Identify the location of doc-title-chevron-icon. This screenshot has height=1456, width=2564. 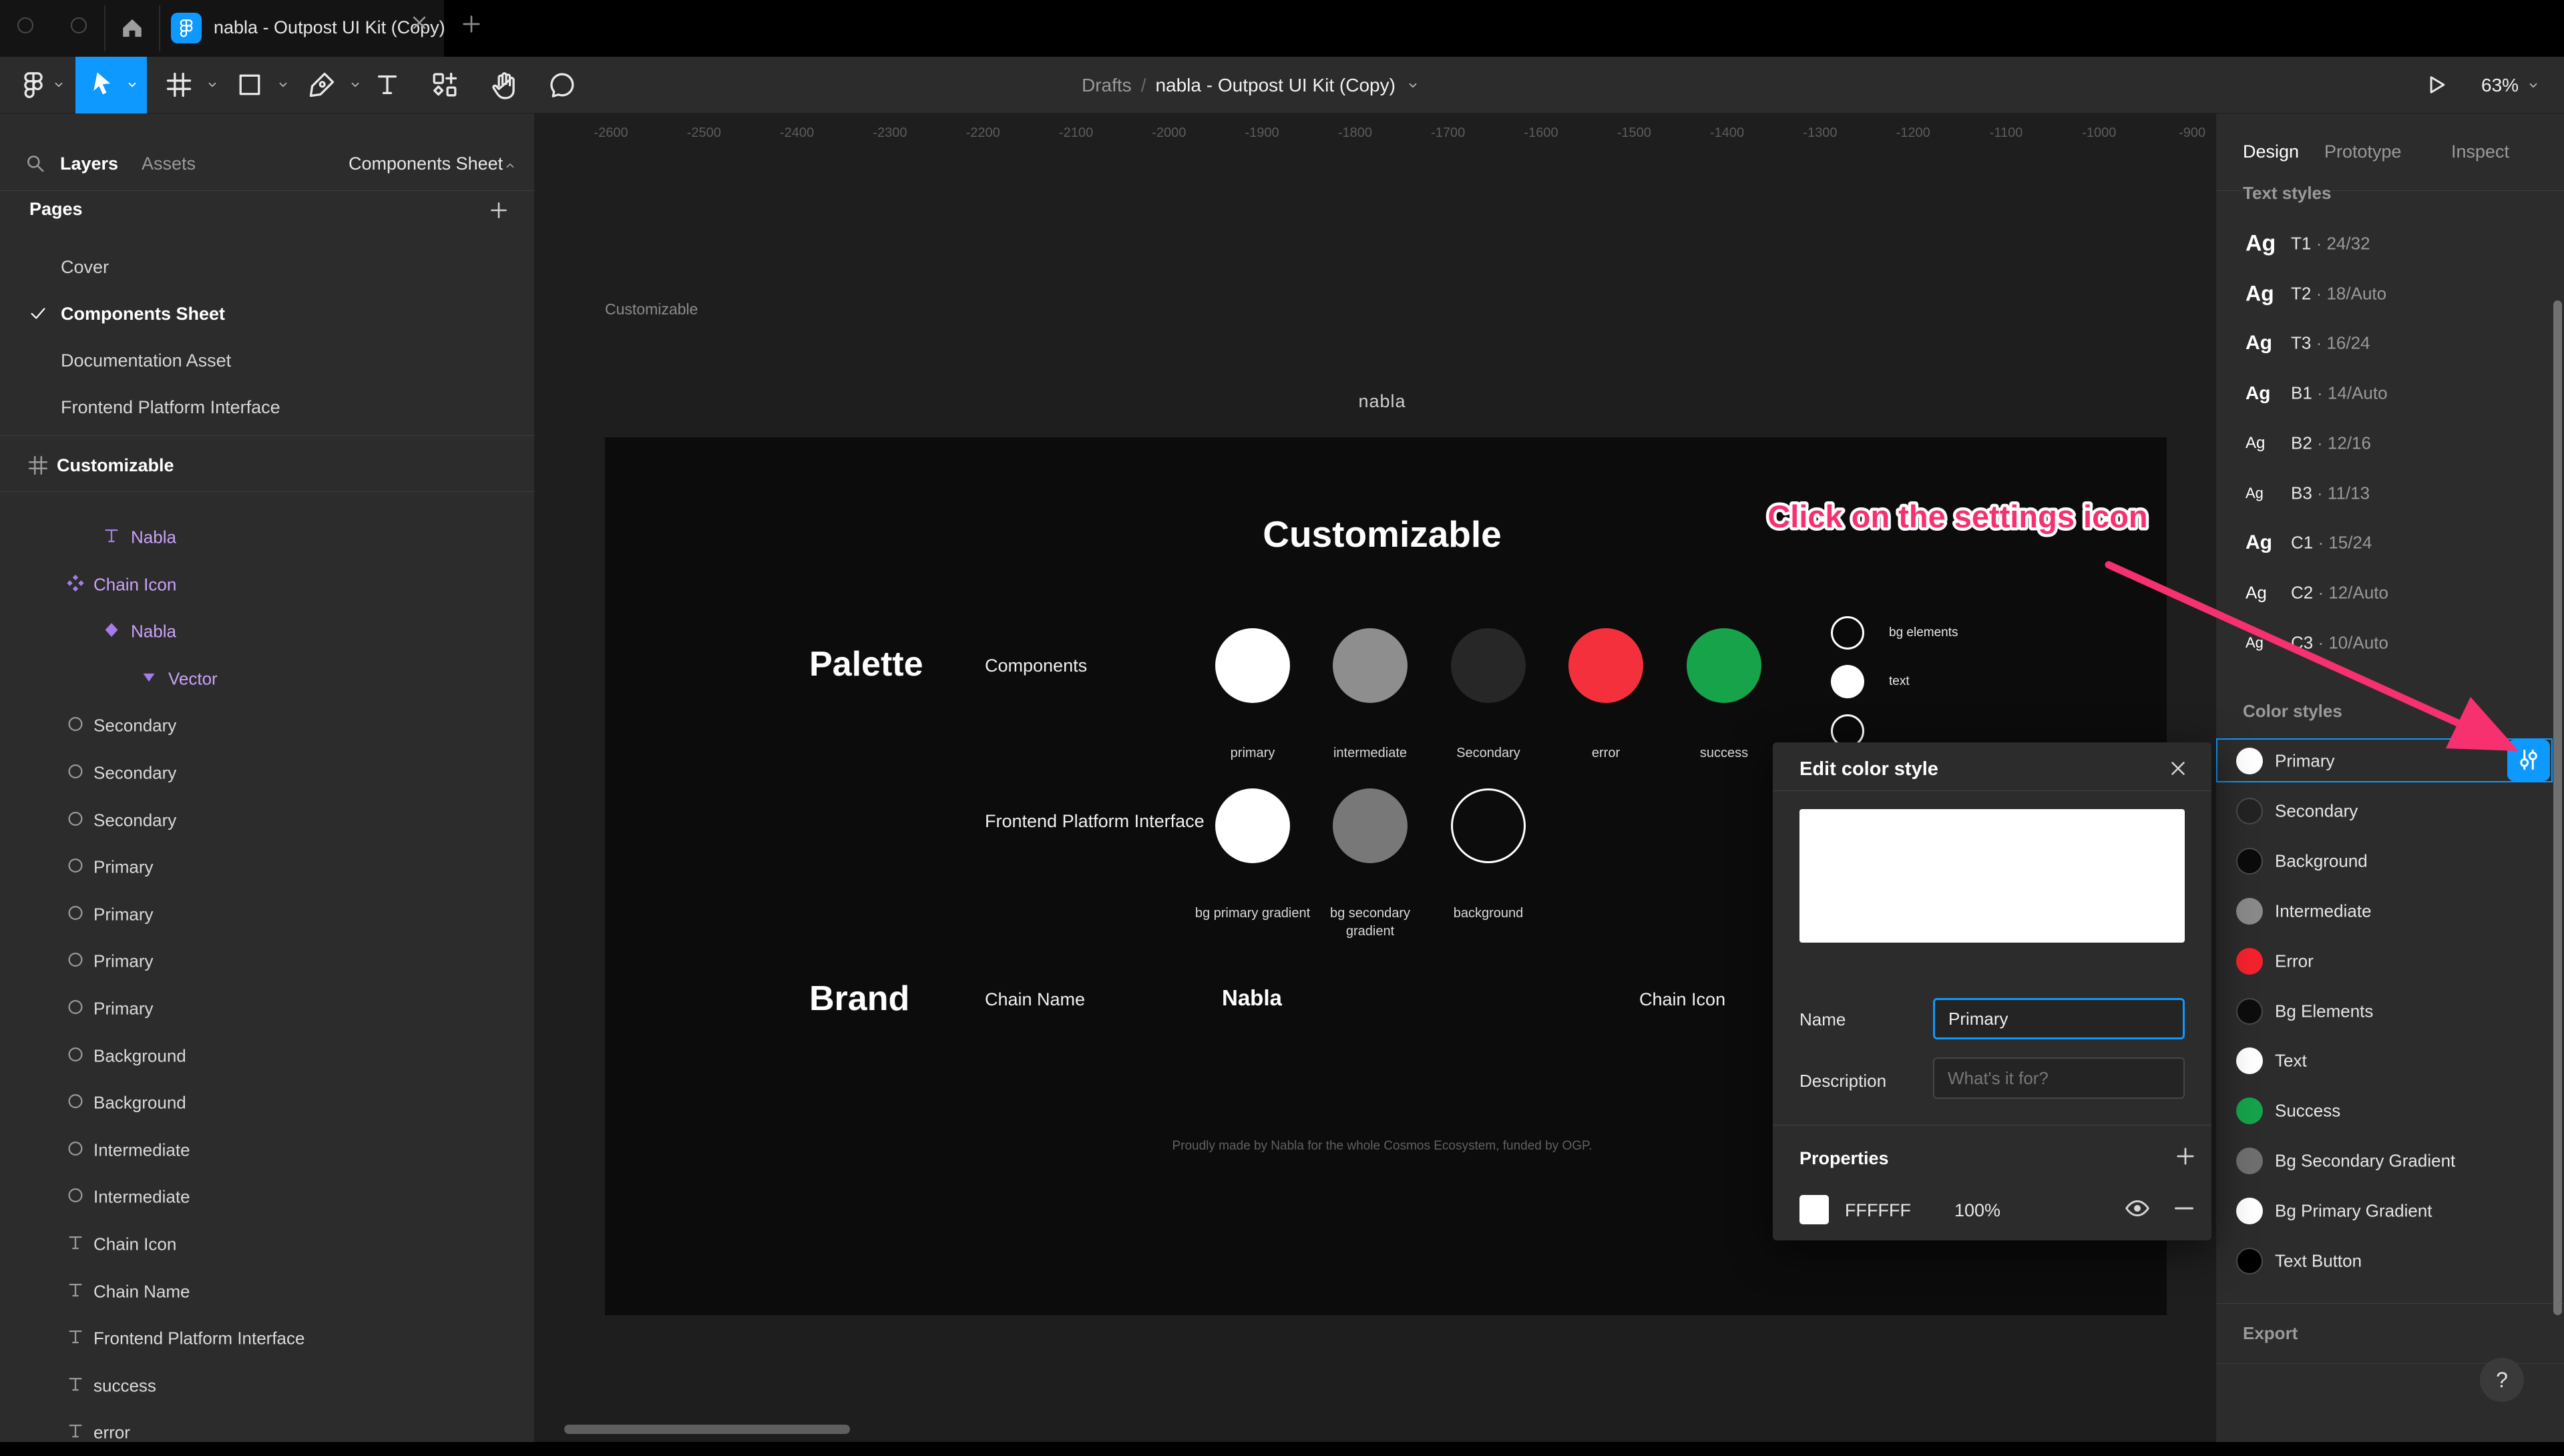
(1413, 87).